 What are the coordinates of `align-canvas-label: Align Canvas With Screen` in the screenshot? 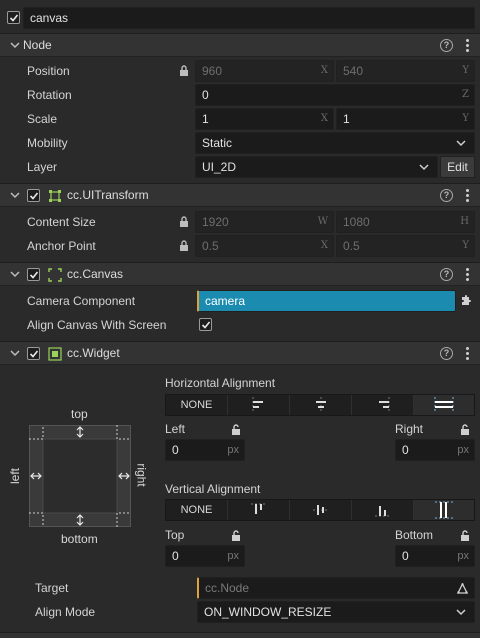 It's located at (97, 325).